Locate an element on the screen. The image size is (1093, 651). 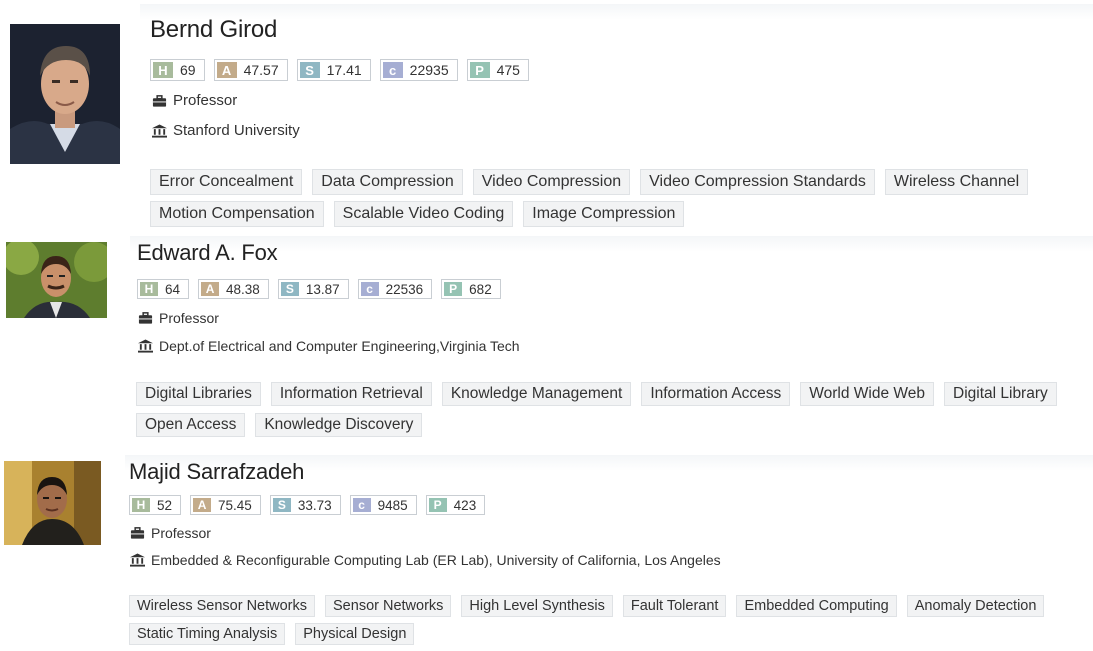
sociability-badge: S 13.87 is located at coordinates (313, 289).